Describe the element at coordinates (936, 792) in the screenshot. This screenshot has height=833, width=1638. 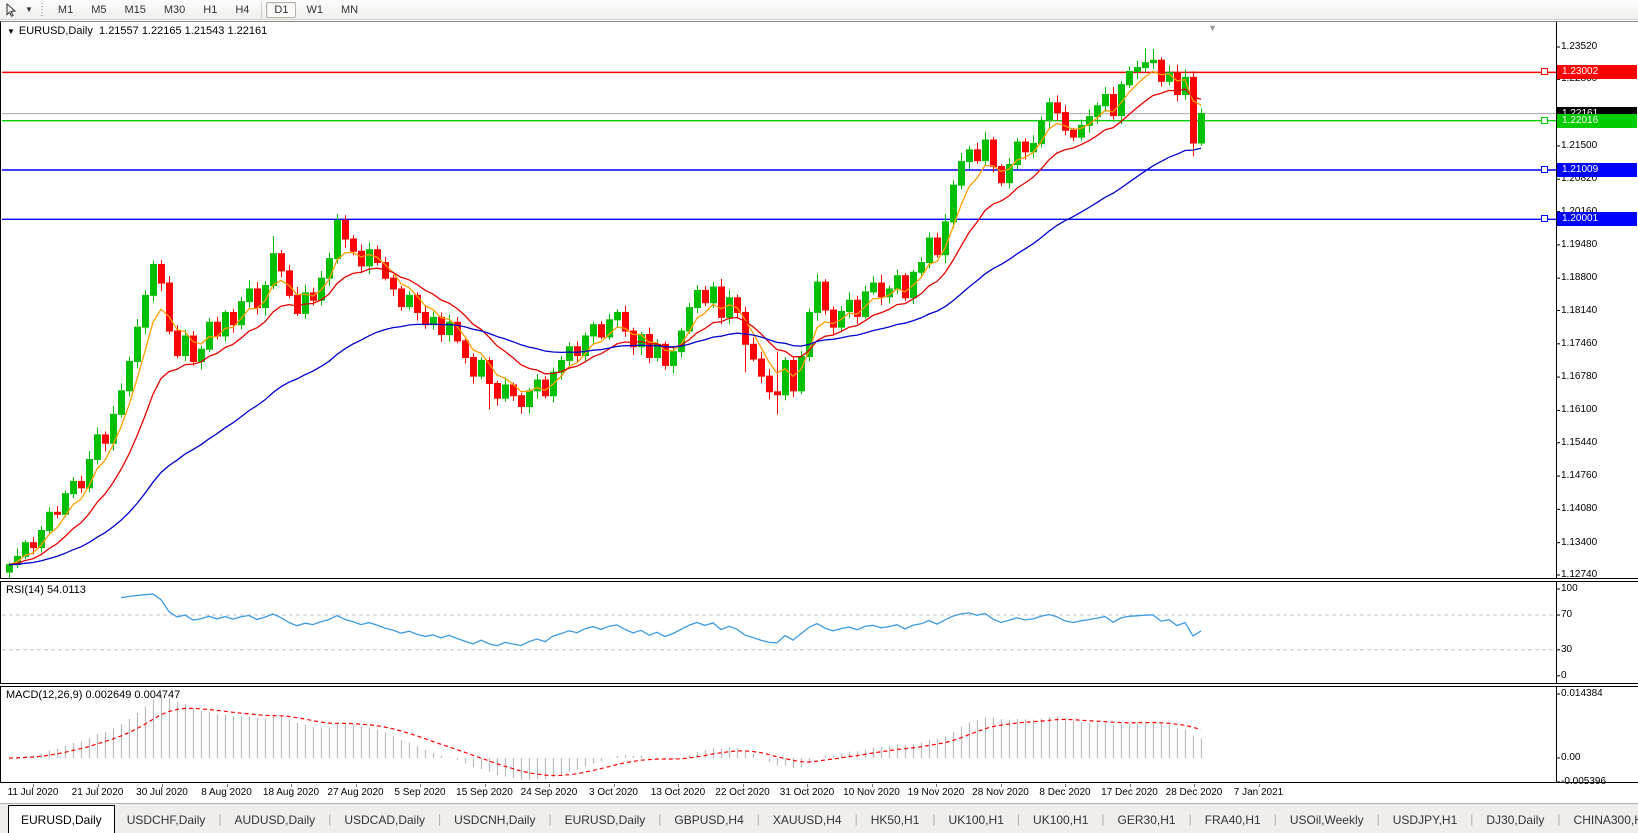
I see `time-axis-label: 19 Nov 2020` at that location.